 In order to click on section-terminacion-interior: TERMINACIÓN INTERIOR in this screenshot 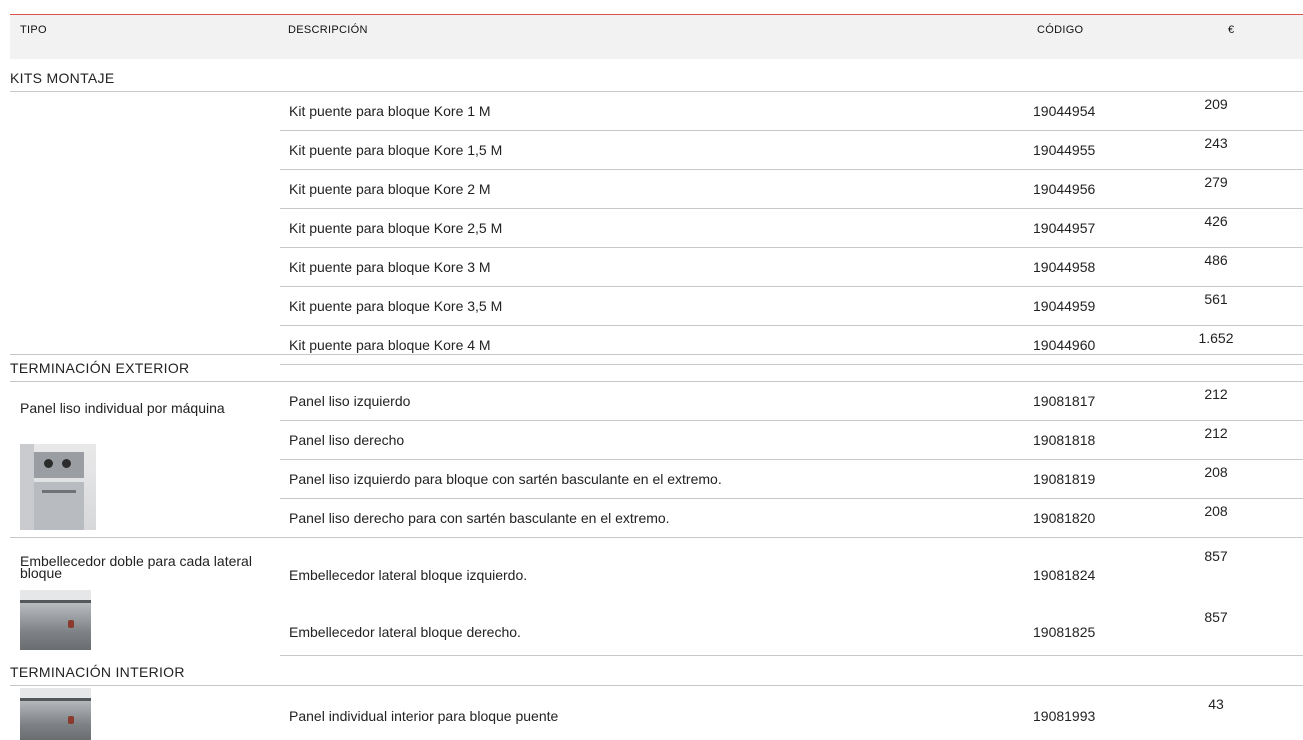, I will do `click(656, 673)`.